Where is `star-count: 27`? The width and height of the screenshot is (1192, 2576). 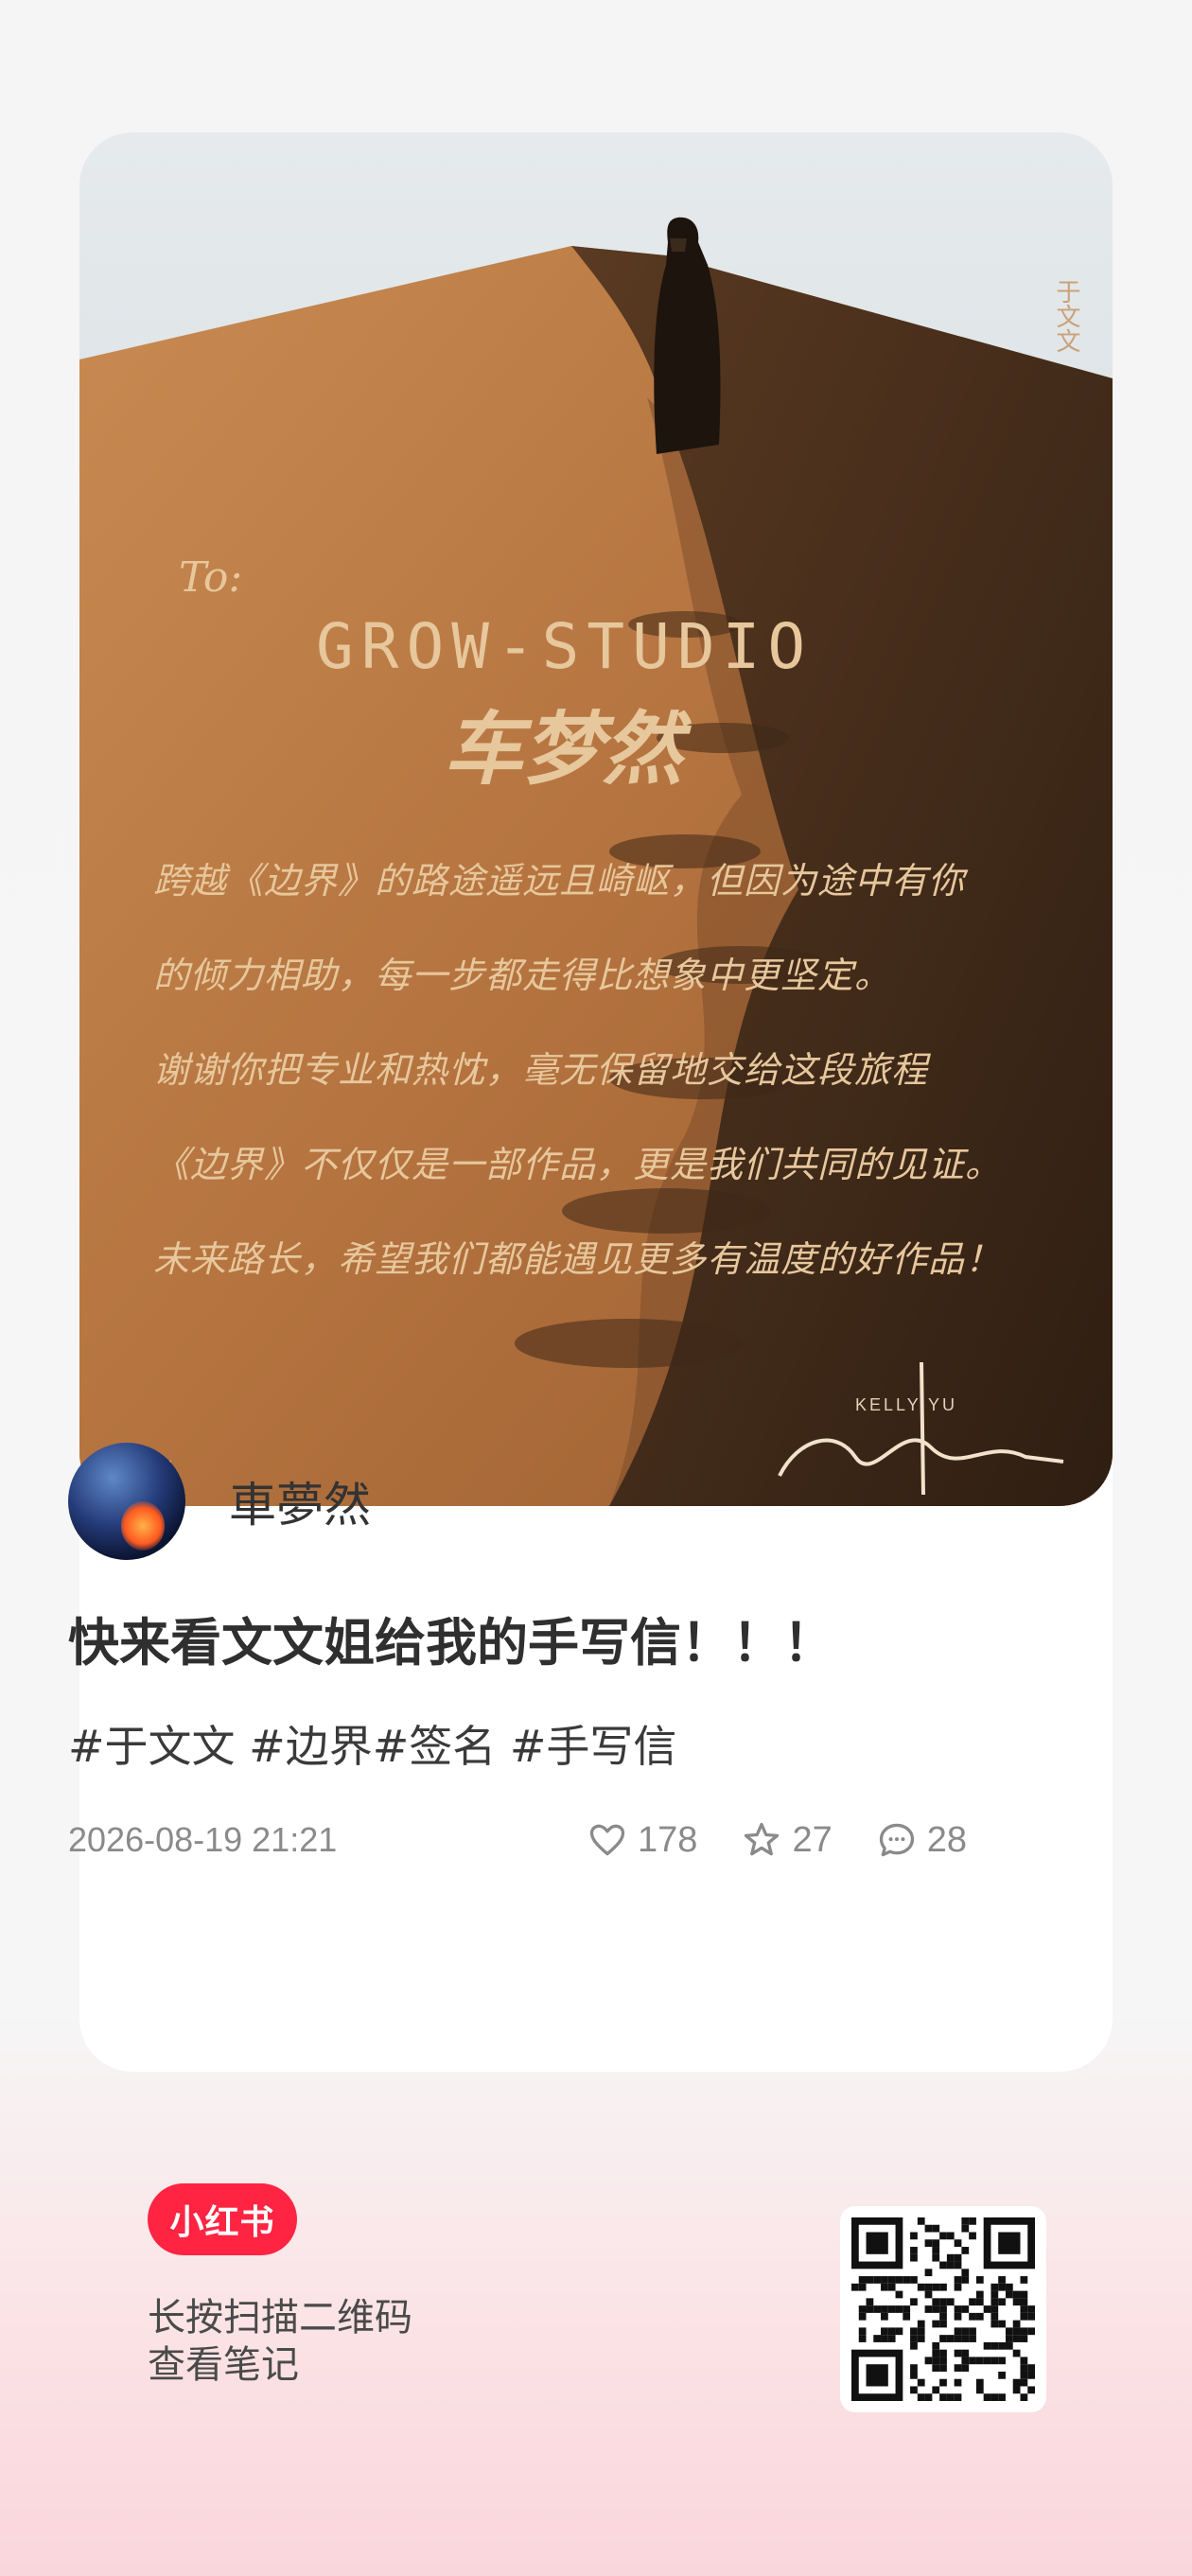 star-count: 27 is located at coordinates (812, 1840).